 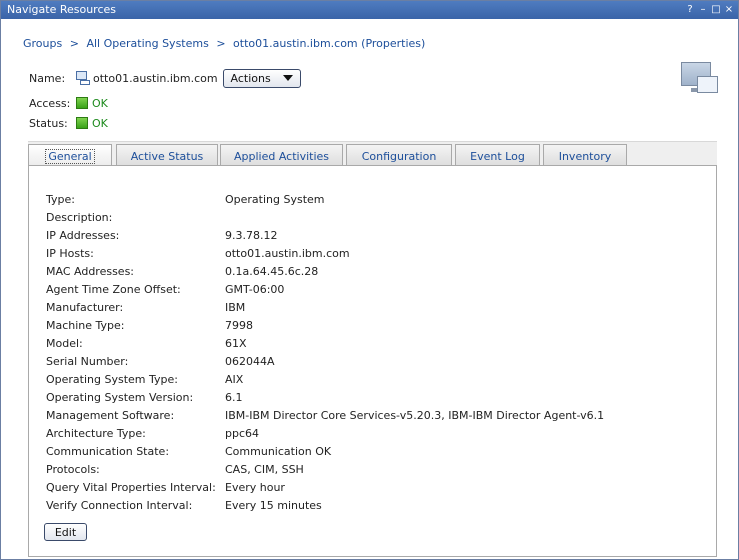 I want to click on window-titlebar: Navigate Resources ? – □ ×, so click(x=369, y=10).